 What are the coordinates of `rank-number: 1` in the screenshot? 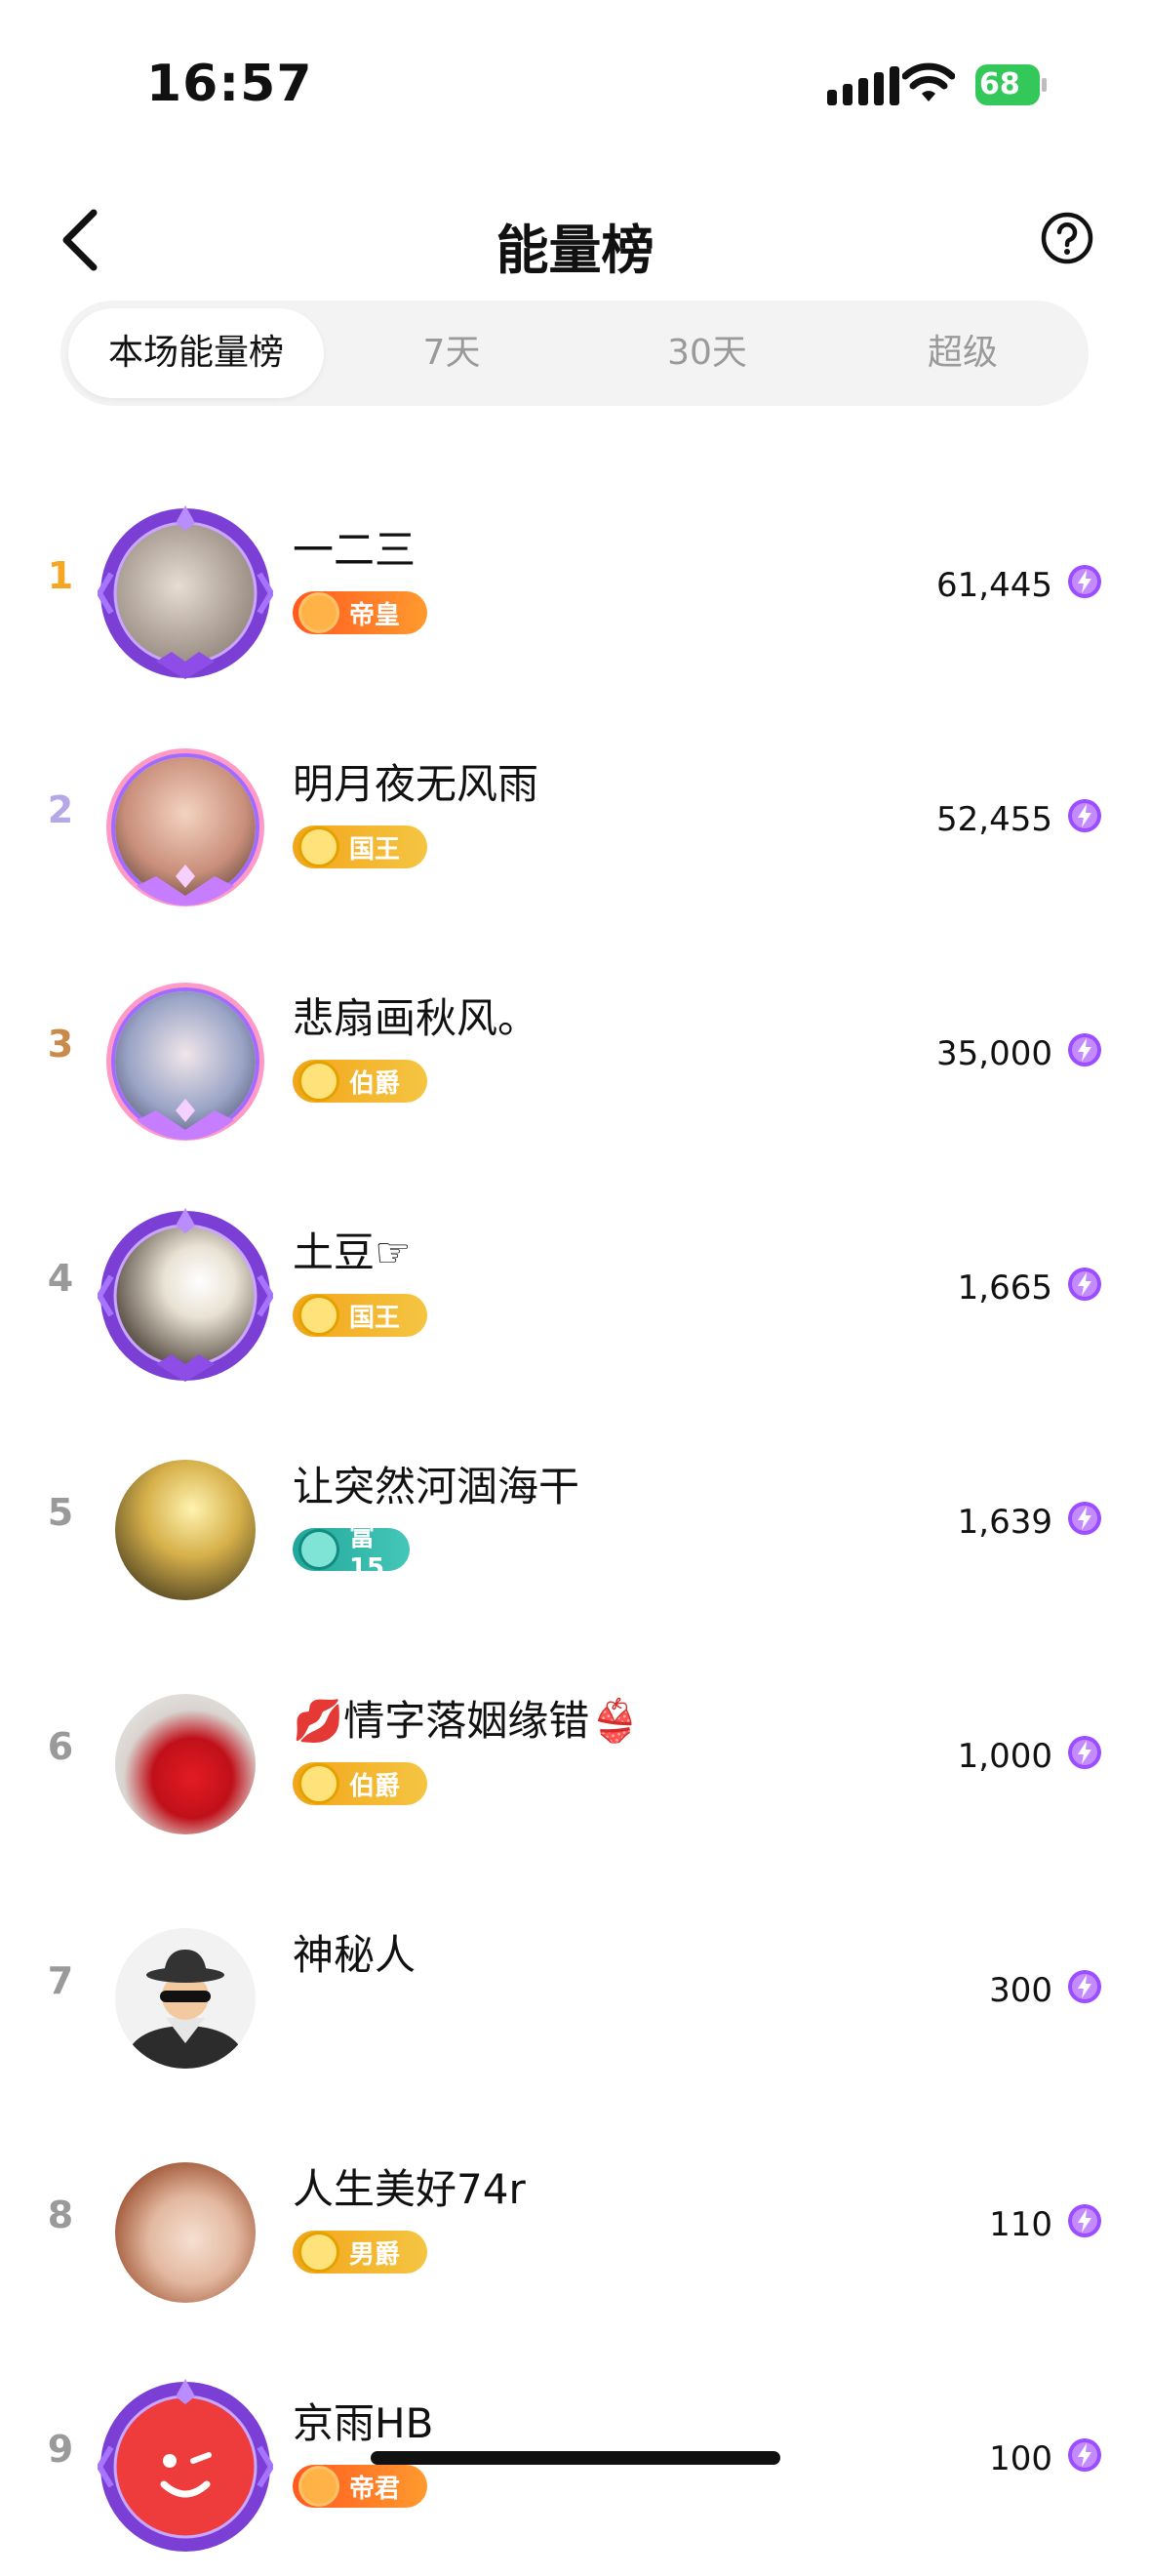 It's located at (60, 575).